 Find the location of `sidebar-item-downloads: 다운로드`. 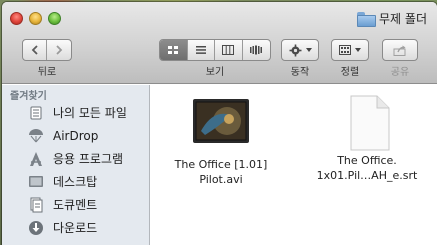

sidebar-item-downloads: 다운로드 is located at coordinates (76, 227).